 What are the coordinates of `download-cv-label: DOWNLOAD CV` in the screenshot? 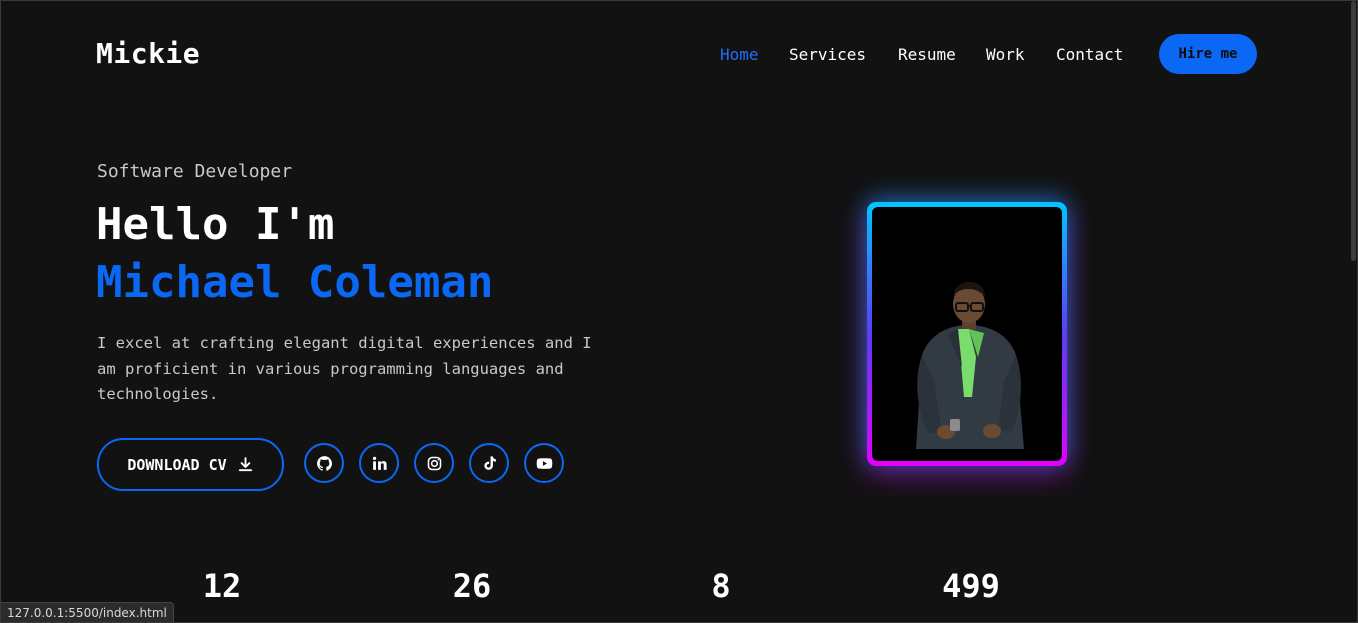 It's located at (177, 464).